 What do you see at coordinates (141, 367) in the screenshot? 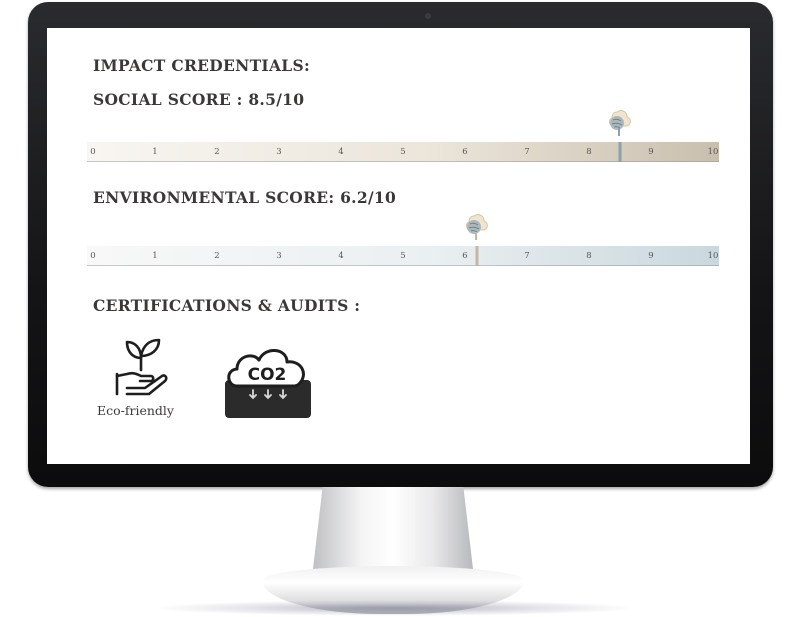
I see `plant-in-hand-icon` at bounding box center [141, 367].